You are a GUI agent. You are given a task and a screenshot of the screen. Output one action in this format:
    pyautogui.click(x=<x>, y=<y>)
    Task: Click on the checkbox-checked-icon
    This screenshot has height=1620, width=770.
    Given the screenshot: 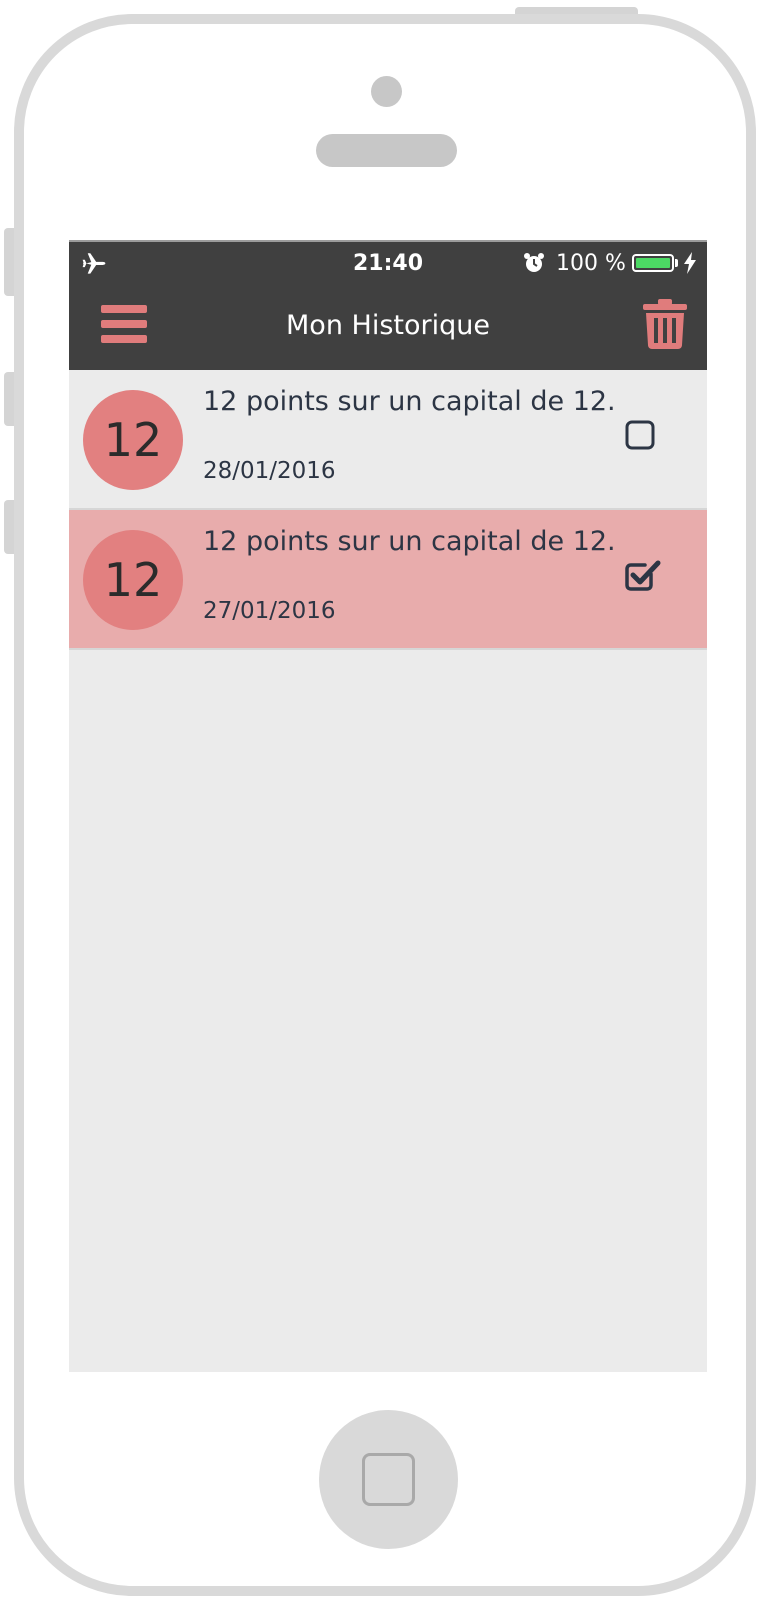 What is the action you would take?
    pyautogui.click(x=643, y=576)
    